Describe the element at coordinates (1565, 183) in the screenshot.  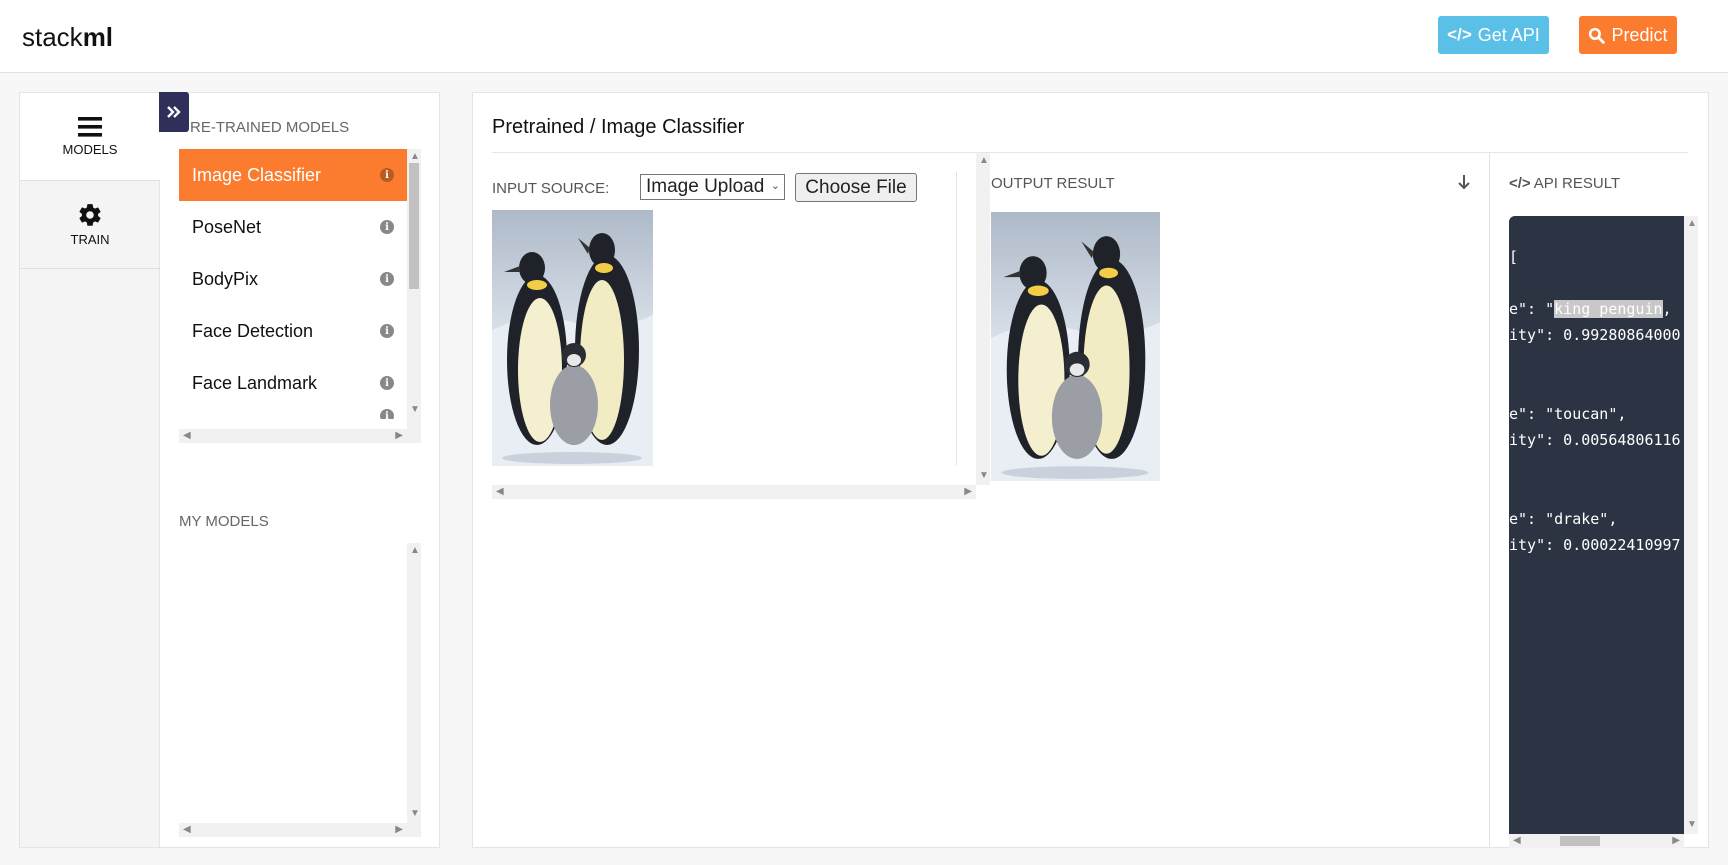
I see `api-result-heading: </> API RESULT` at that location.